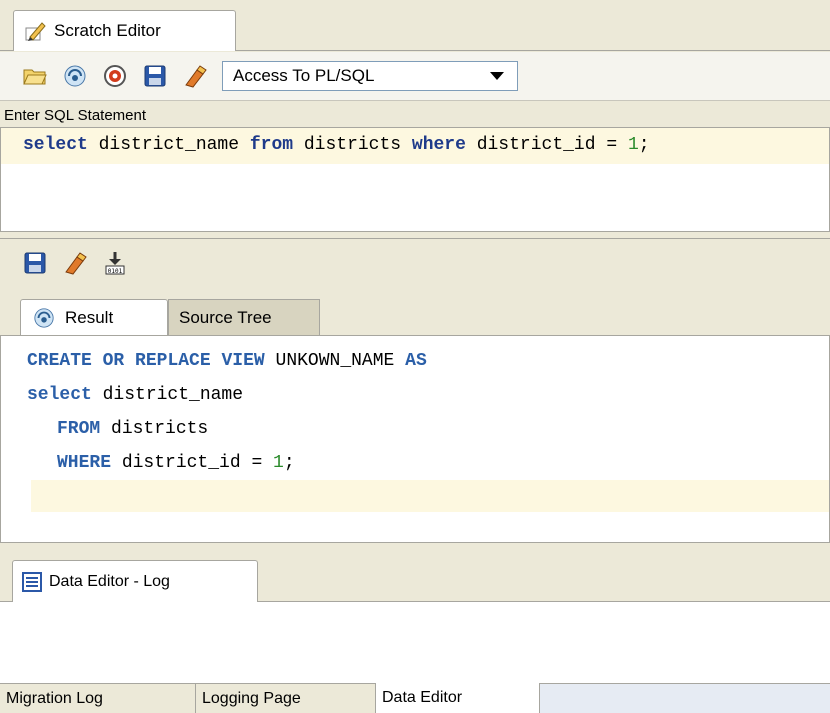  Describe the element at coordinates (415, 429) in the screenshot. I see `code-line-3: FROM districts` at that location.